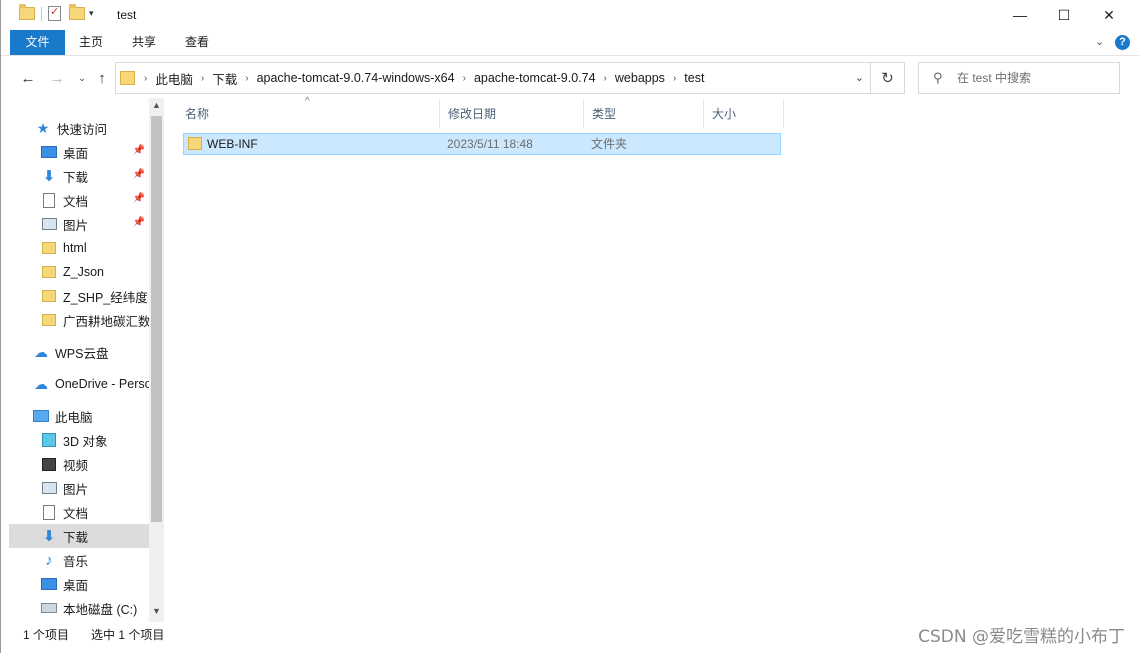 This screenshot has height=653, width=1139. What do you see at coordinates (1021, 637) in the screenshot?
I see `watermark: CSDN @爱吃雪糕的小布丁` at bounding box center [1021, 637].